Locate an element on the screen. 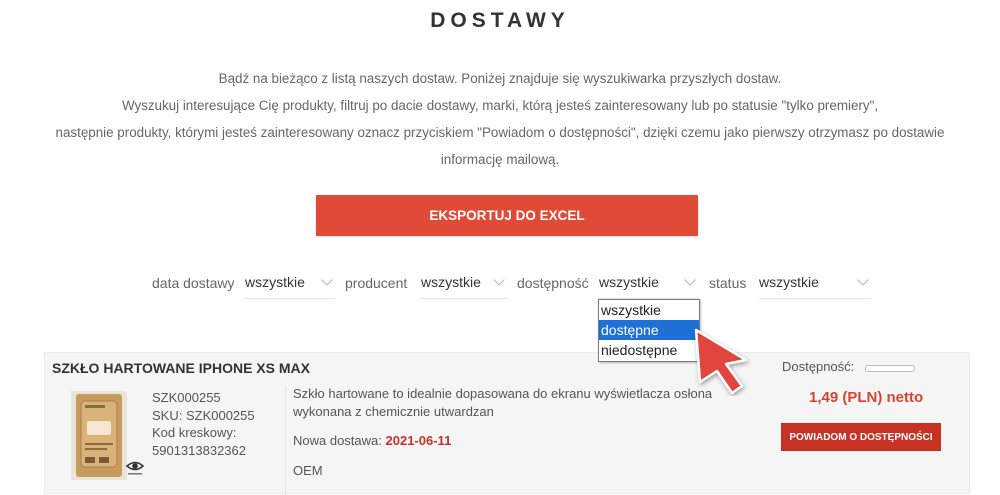  barcode-label: Kod kreskowy: is located at coordinates (194, 432).